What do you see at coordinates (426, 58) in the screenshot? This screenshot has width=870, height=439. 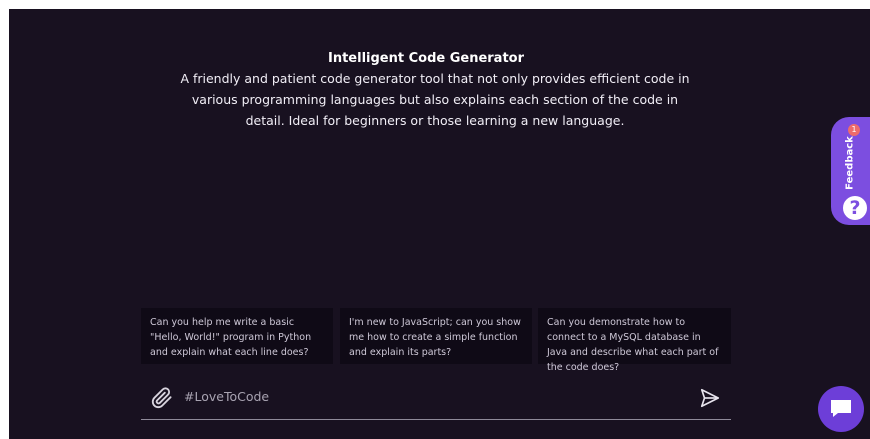 I see `page-title: Intelligent Code Generator` at bounding box center [426, 58].